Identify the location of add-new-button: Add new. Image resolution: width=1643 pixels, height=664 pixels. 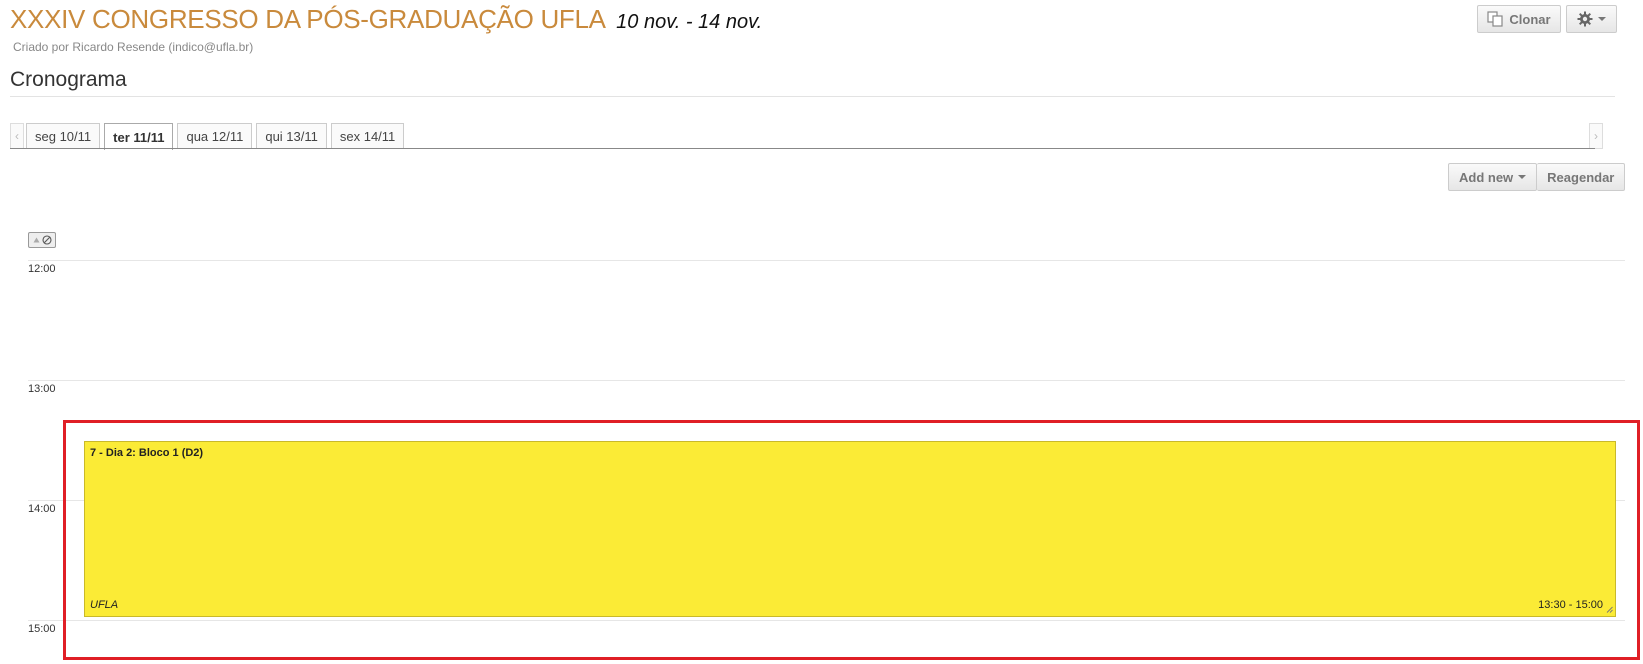
(1493, 177).